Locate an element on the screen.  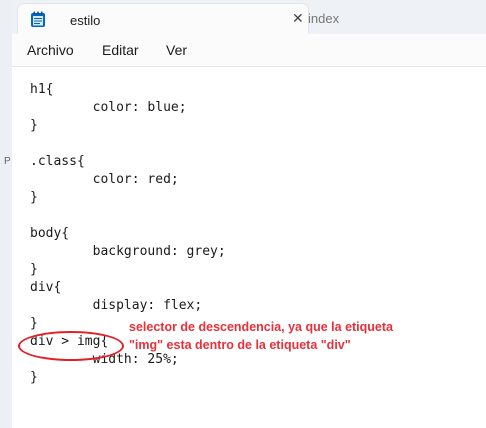
background-window-strip: P is located at coordinates (6, 214).